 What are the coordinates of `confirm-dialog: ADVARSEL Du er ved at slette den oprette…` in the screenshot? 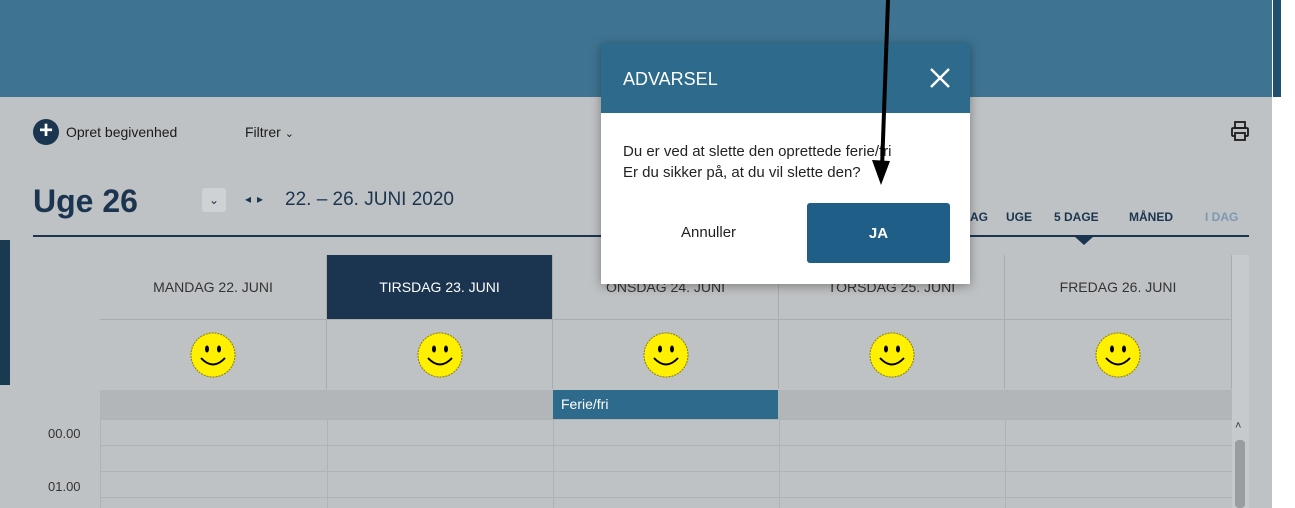 It's located at (785, 163).